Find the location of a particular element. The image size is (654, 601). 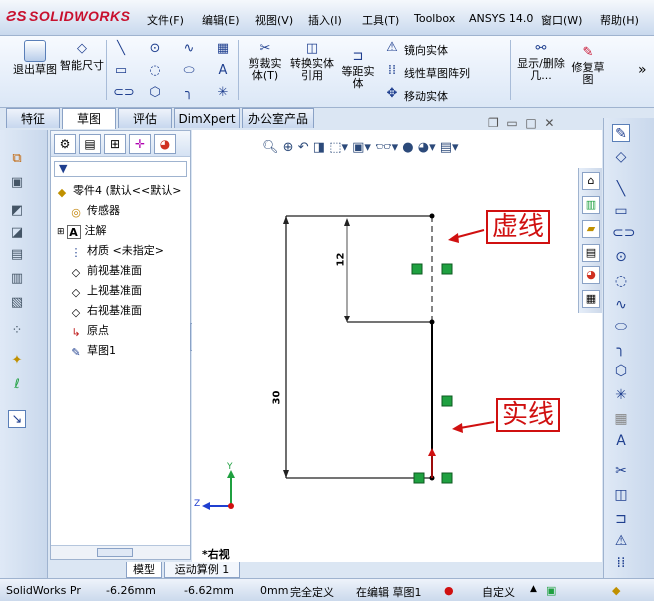

tile-window-icon: ▭ is located at coordinates (511, 123).